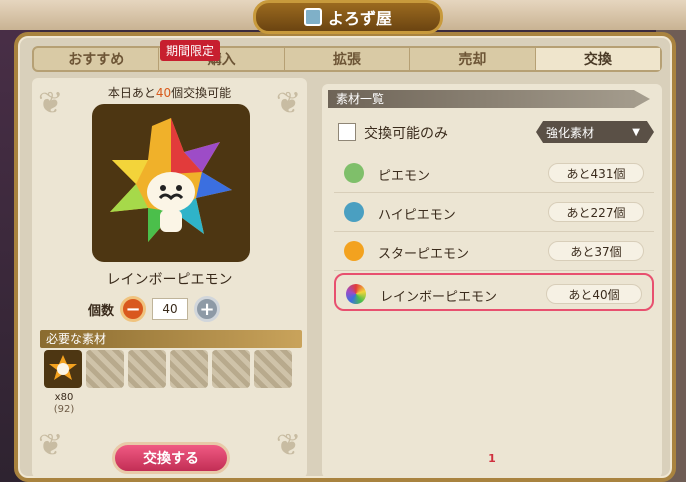 The height and width of the screenshot is (482, 686). I want to click on chevron-down-icon: ▼, so click(636, 132).